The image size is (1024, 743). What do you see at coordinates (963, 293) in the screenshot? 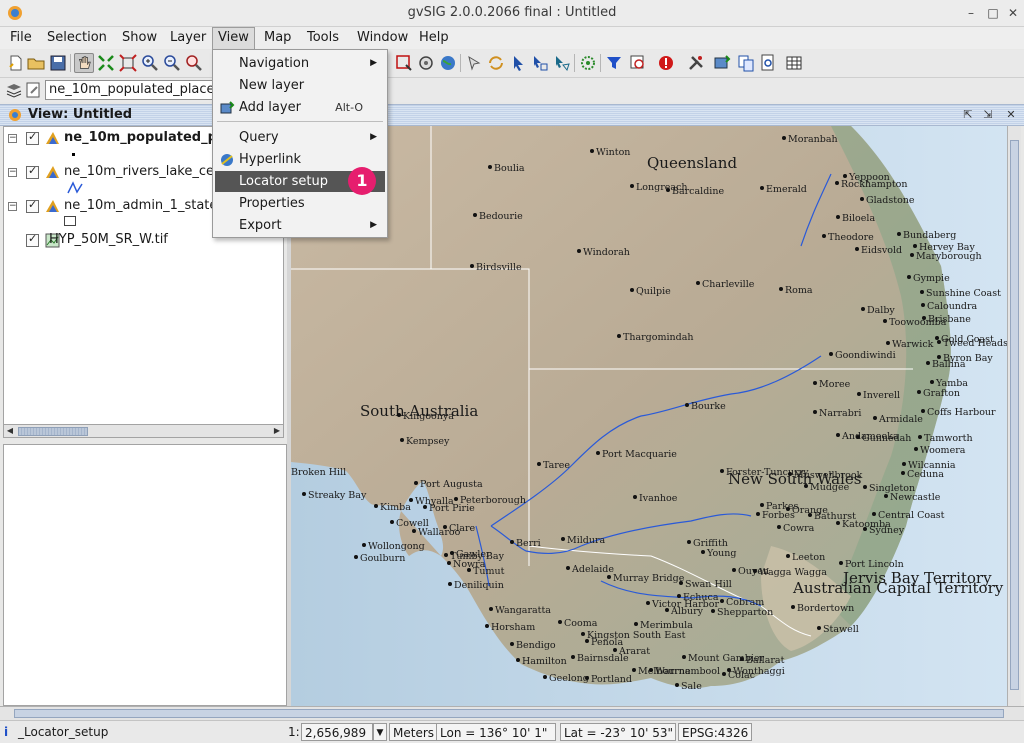
I see `place-label: Sunshine Coast` at bounding box center [963, 293].